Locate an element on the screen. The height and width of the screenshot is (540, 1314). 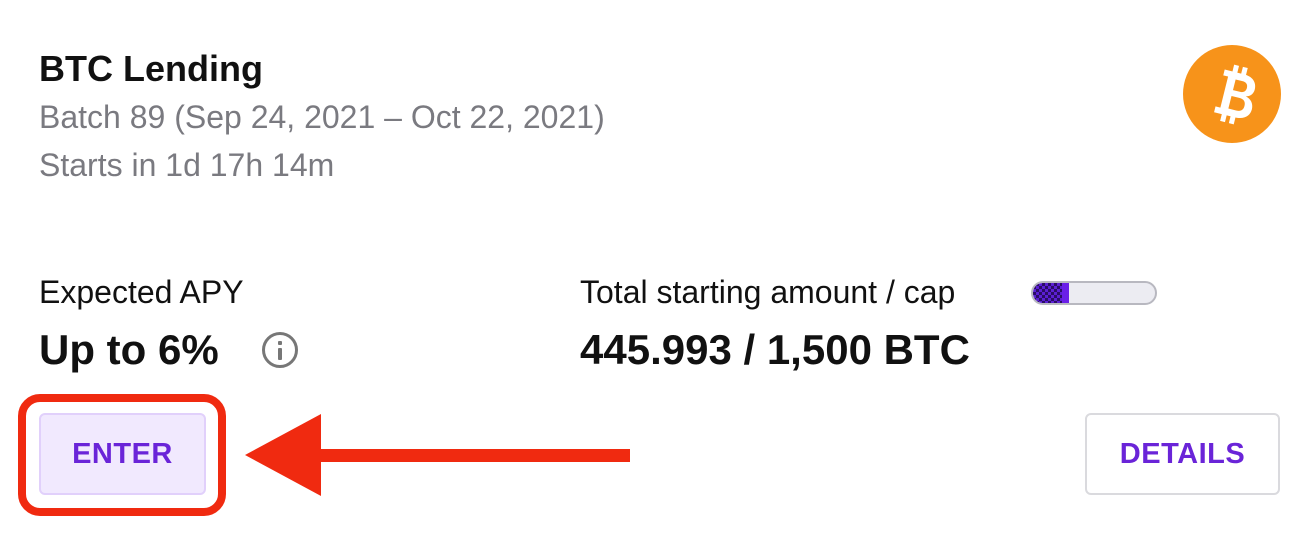
expected-apy-label: Expected APY is located at coordinates (141, 292).